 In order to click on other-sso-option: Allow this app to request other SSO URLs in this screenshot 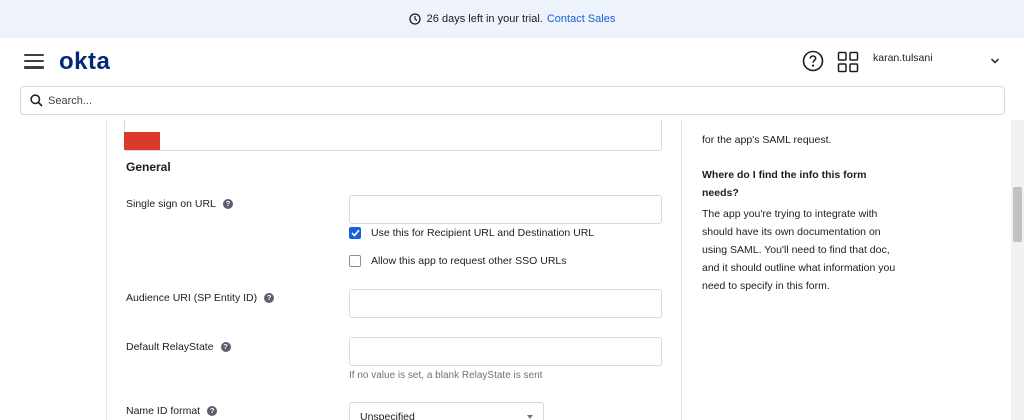, I will do `click(458, 261)`.